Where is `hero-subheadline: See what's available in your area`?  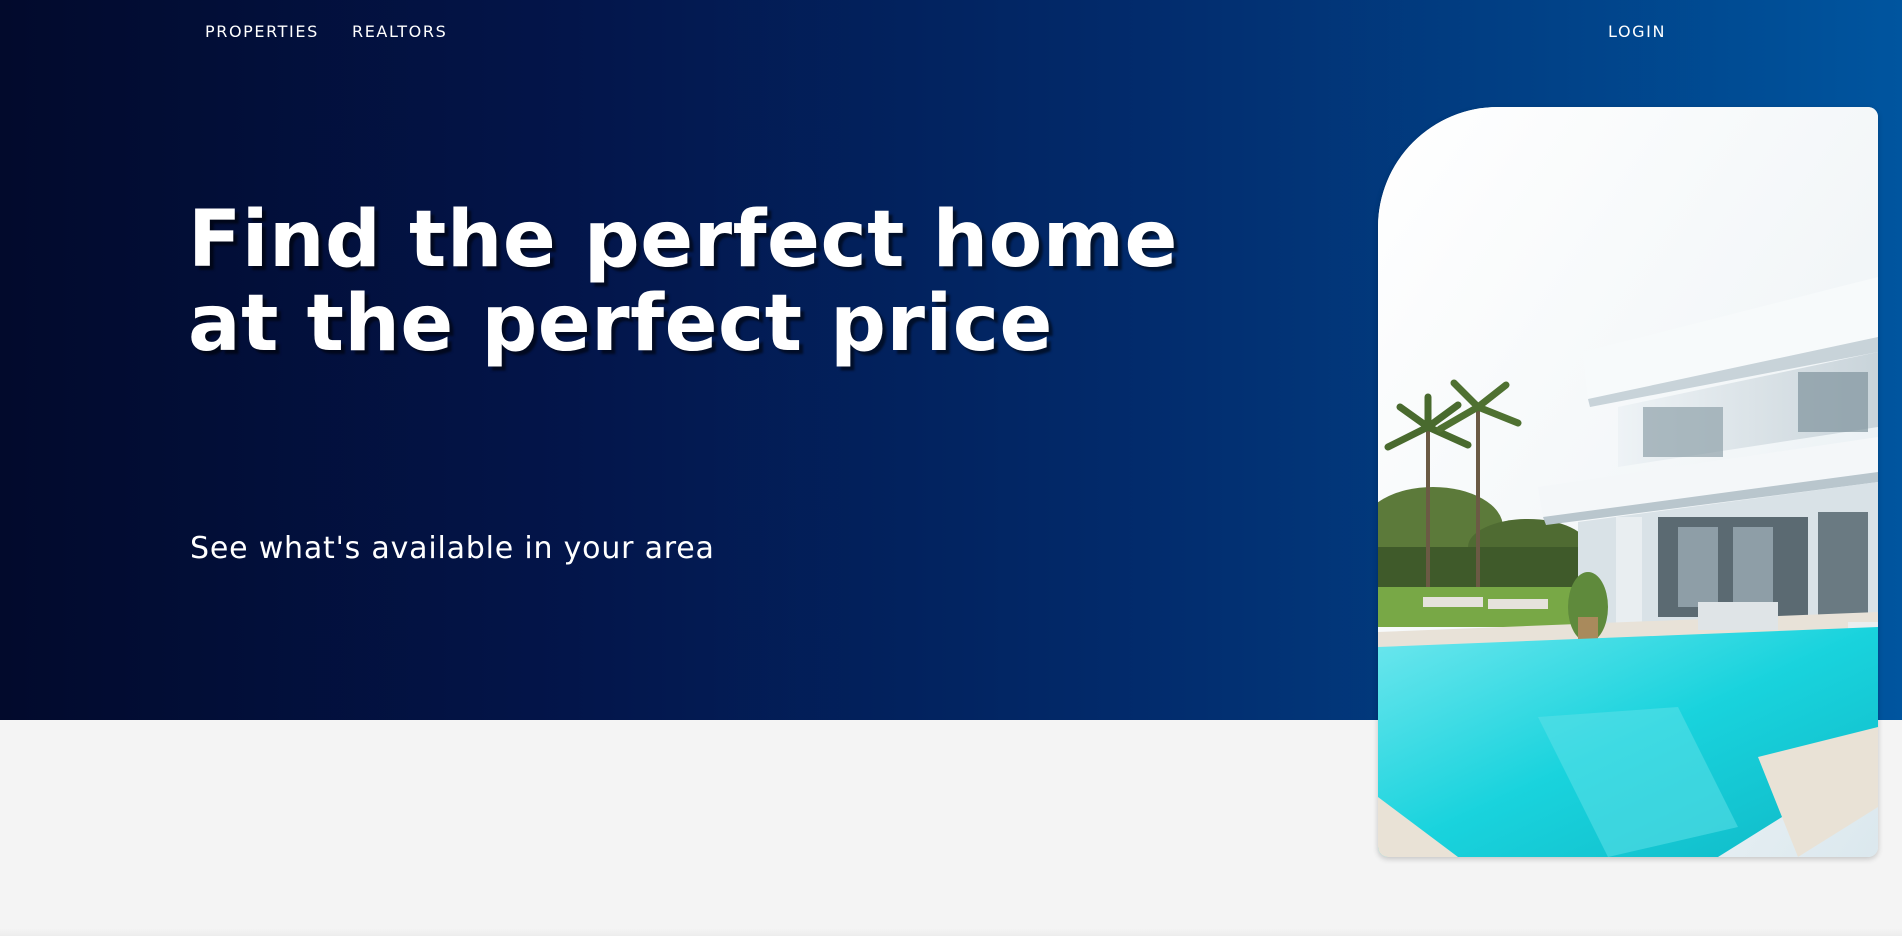
hero-subheadline: See what's available in your area is located at coordinates (452, 548).